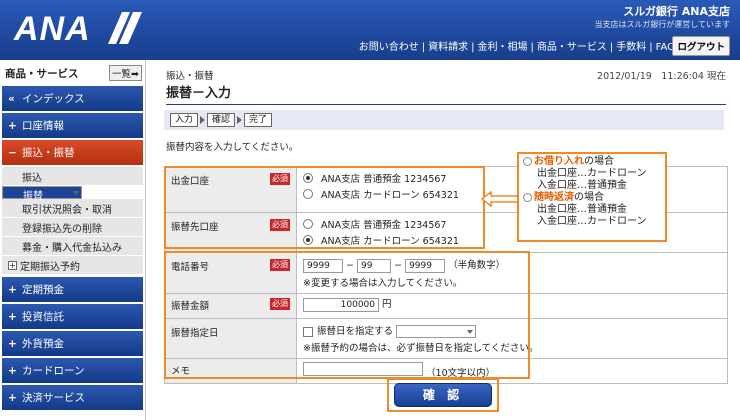 The height and width of the screenshot is (420, 740). I want to click on sidebar-item-transfer: − 振込・振替, so click(72, 152).